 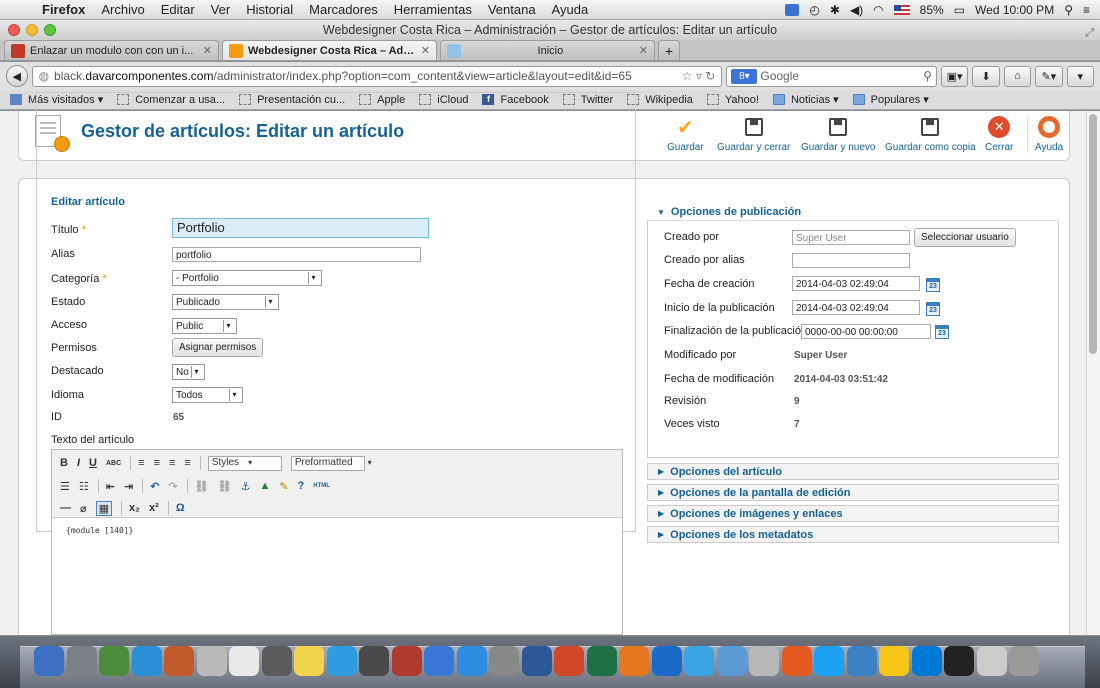 I want to click on wifi-icon: ◠, so click(x=878, y=10).